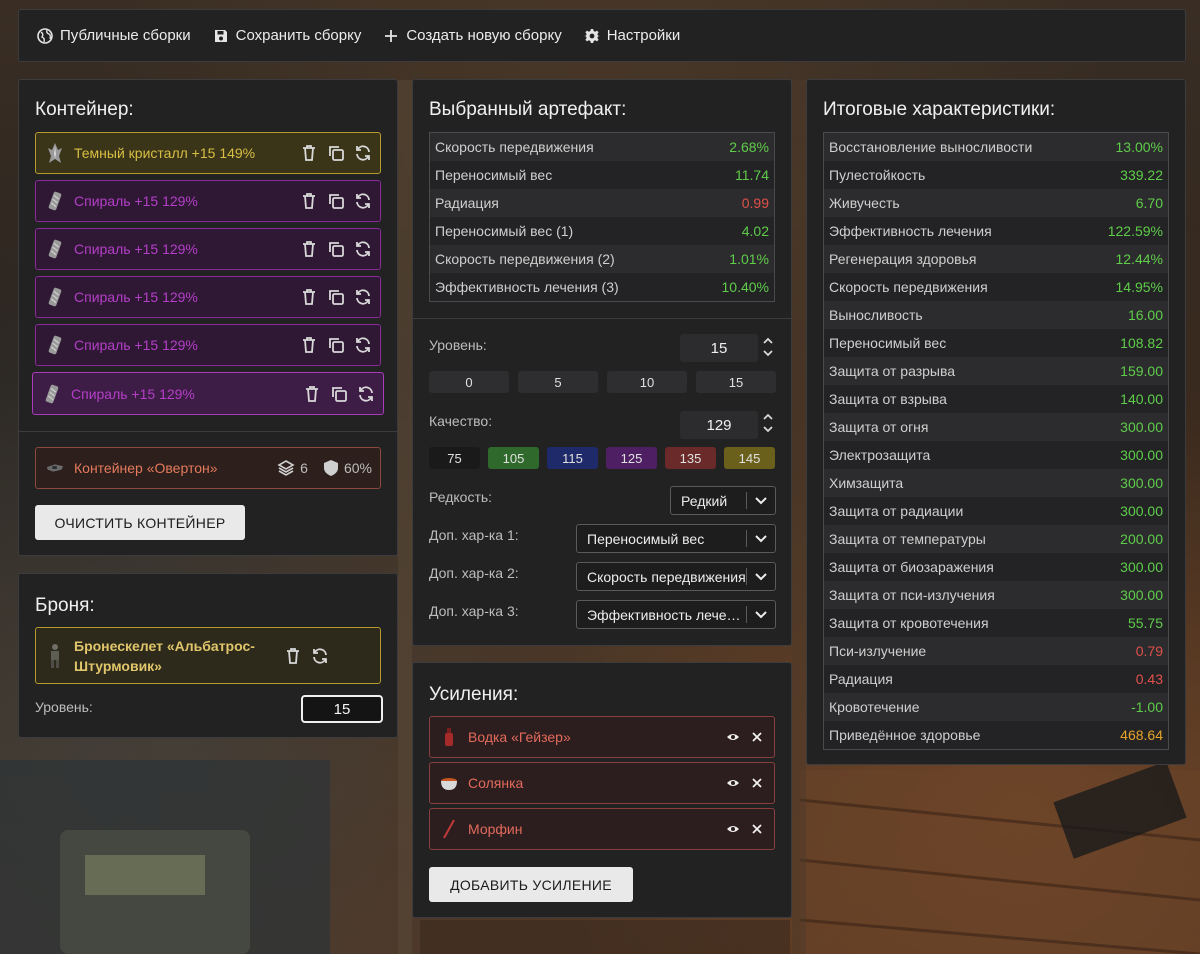 This screenshot has height=954, width=1200. What do you see at coordinates (1145, 315) in the screenshot?
I see `stat-value: 16.00` at bounding box center [1145, 315].